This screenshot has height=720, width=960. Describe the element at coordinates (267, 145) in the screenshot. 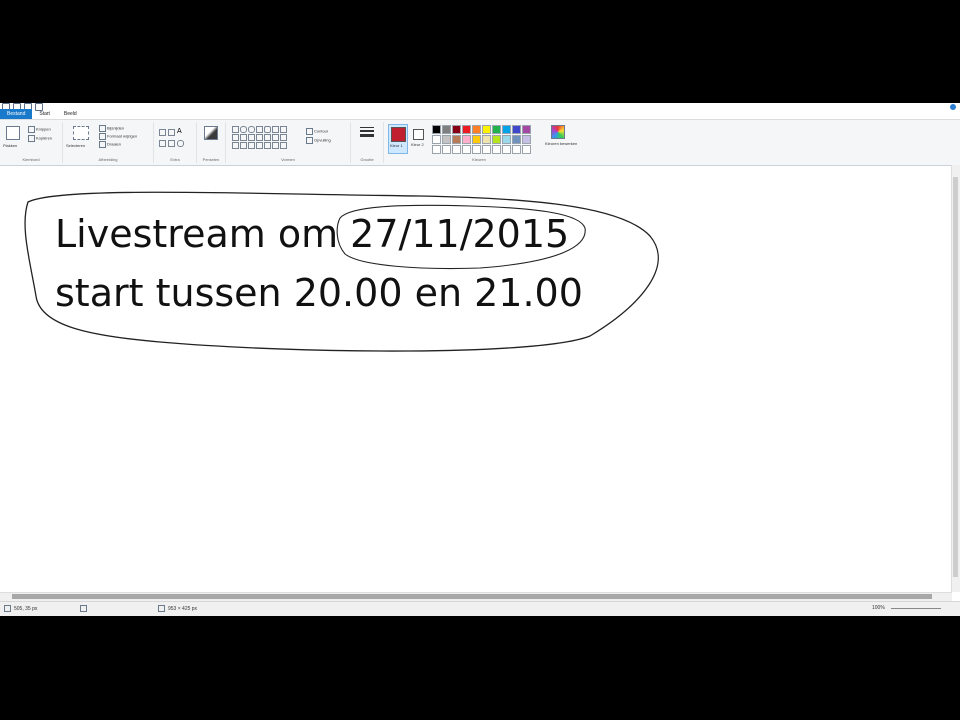

I see `callout-oval-shape-icon` at that location.